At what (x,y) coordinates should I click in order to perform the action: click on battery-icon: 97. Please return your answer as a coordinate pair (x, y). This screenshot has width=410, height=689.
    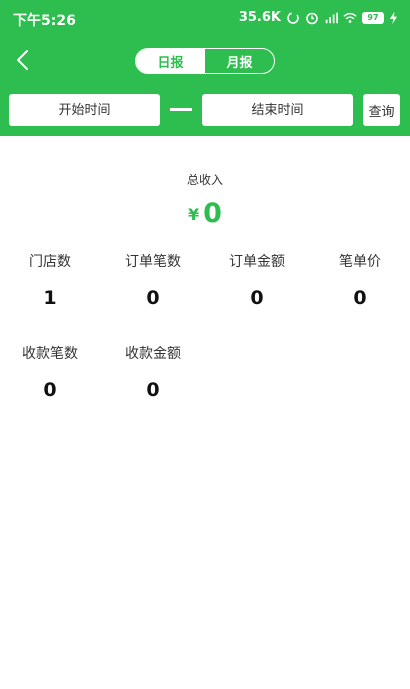
    Looking at the image, I should click on (373, 17).